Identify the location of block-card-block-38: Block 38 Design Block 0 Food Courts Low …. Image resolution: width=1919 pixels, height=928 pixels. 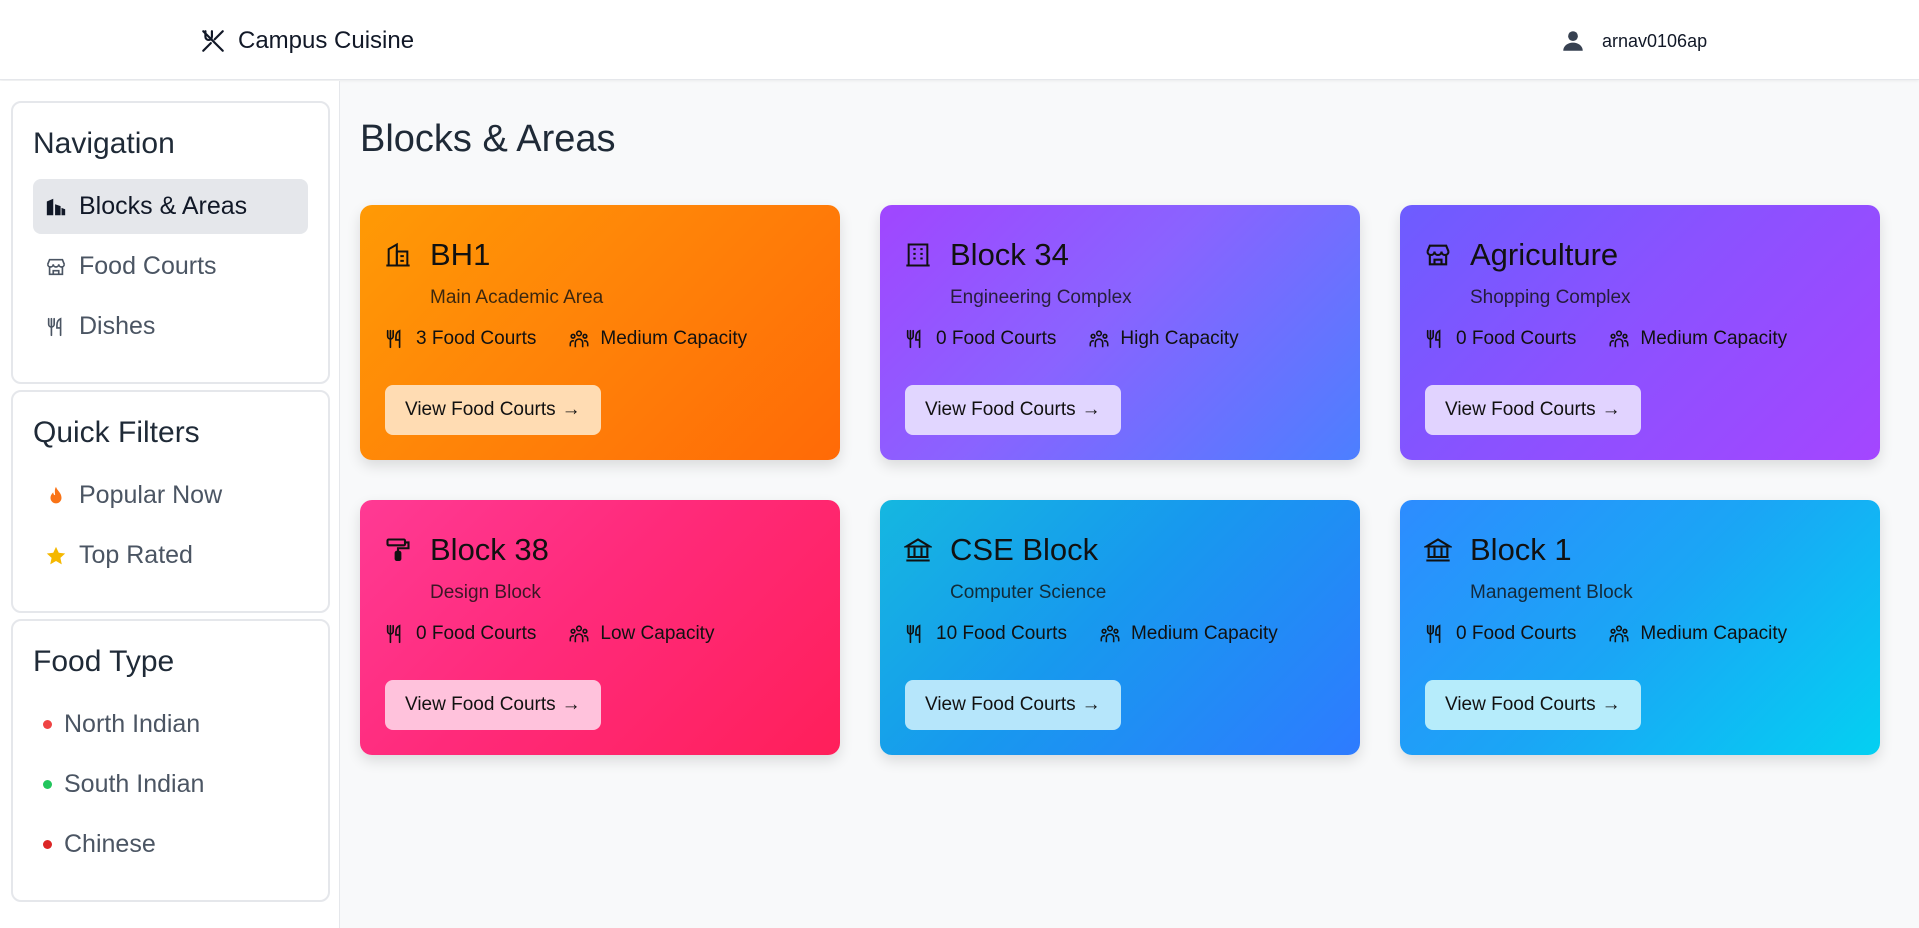
(600, 627).